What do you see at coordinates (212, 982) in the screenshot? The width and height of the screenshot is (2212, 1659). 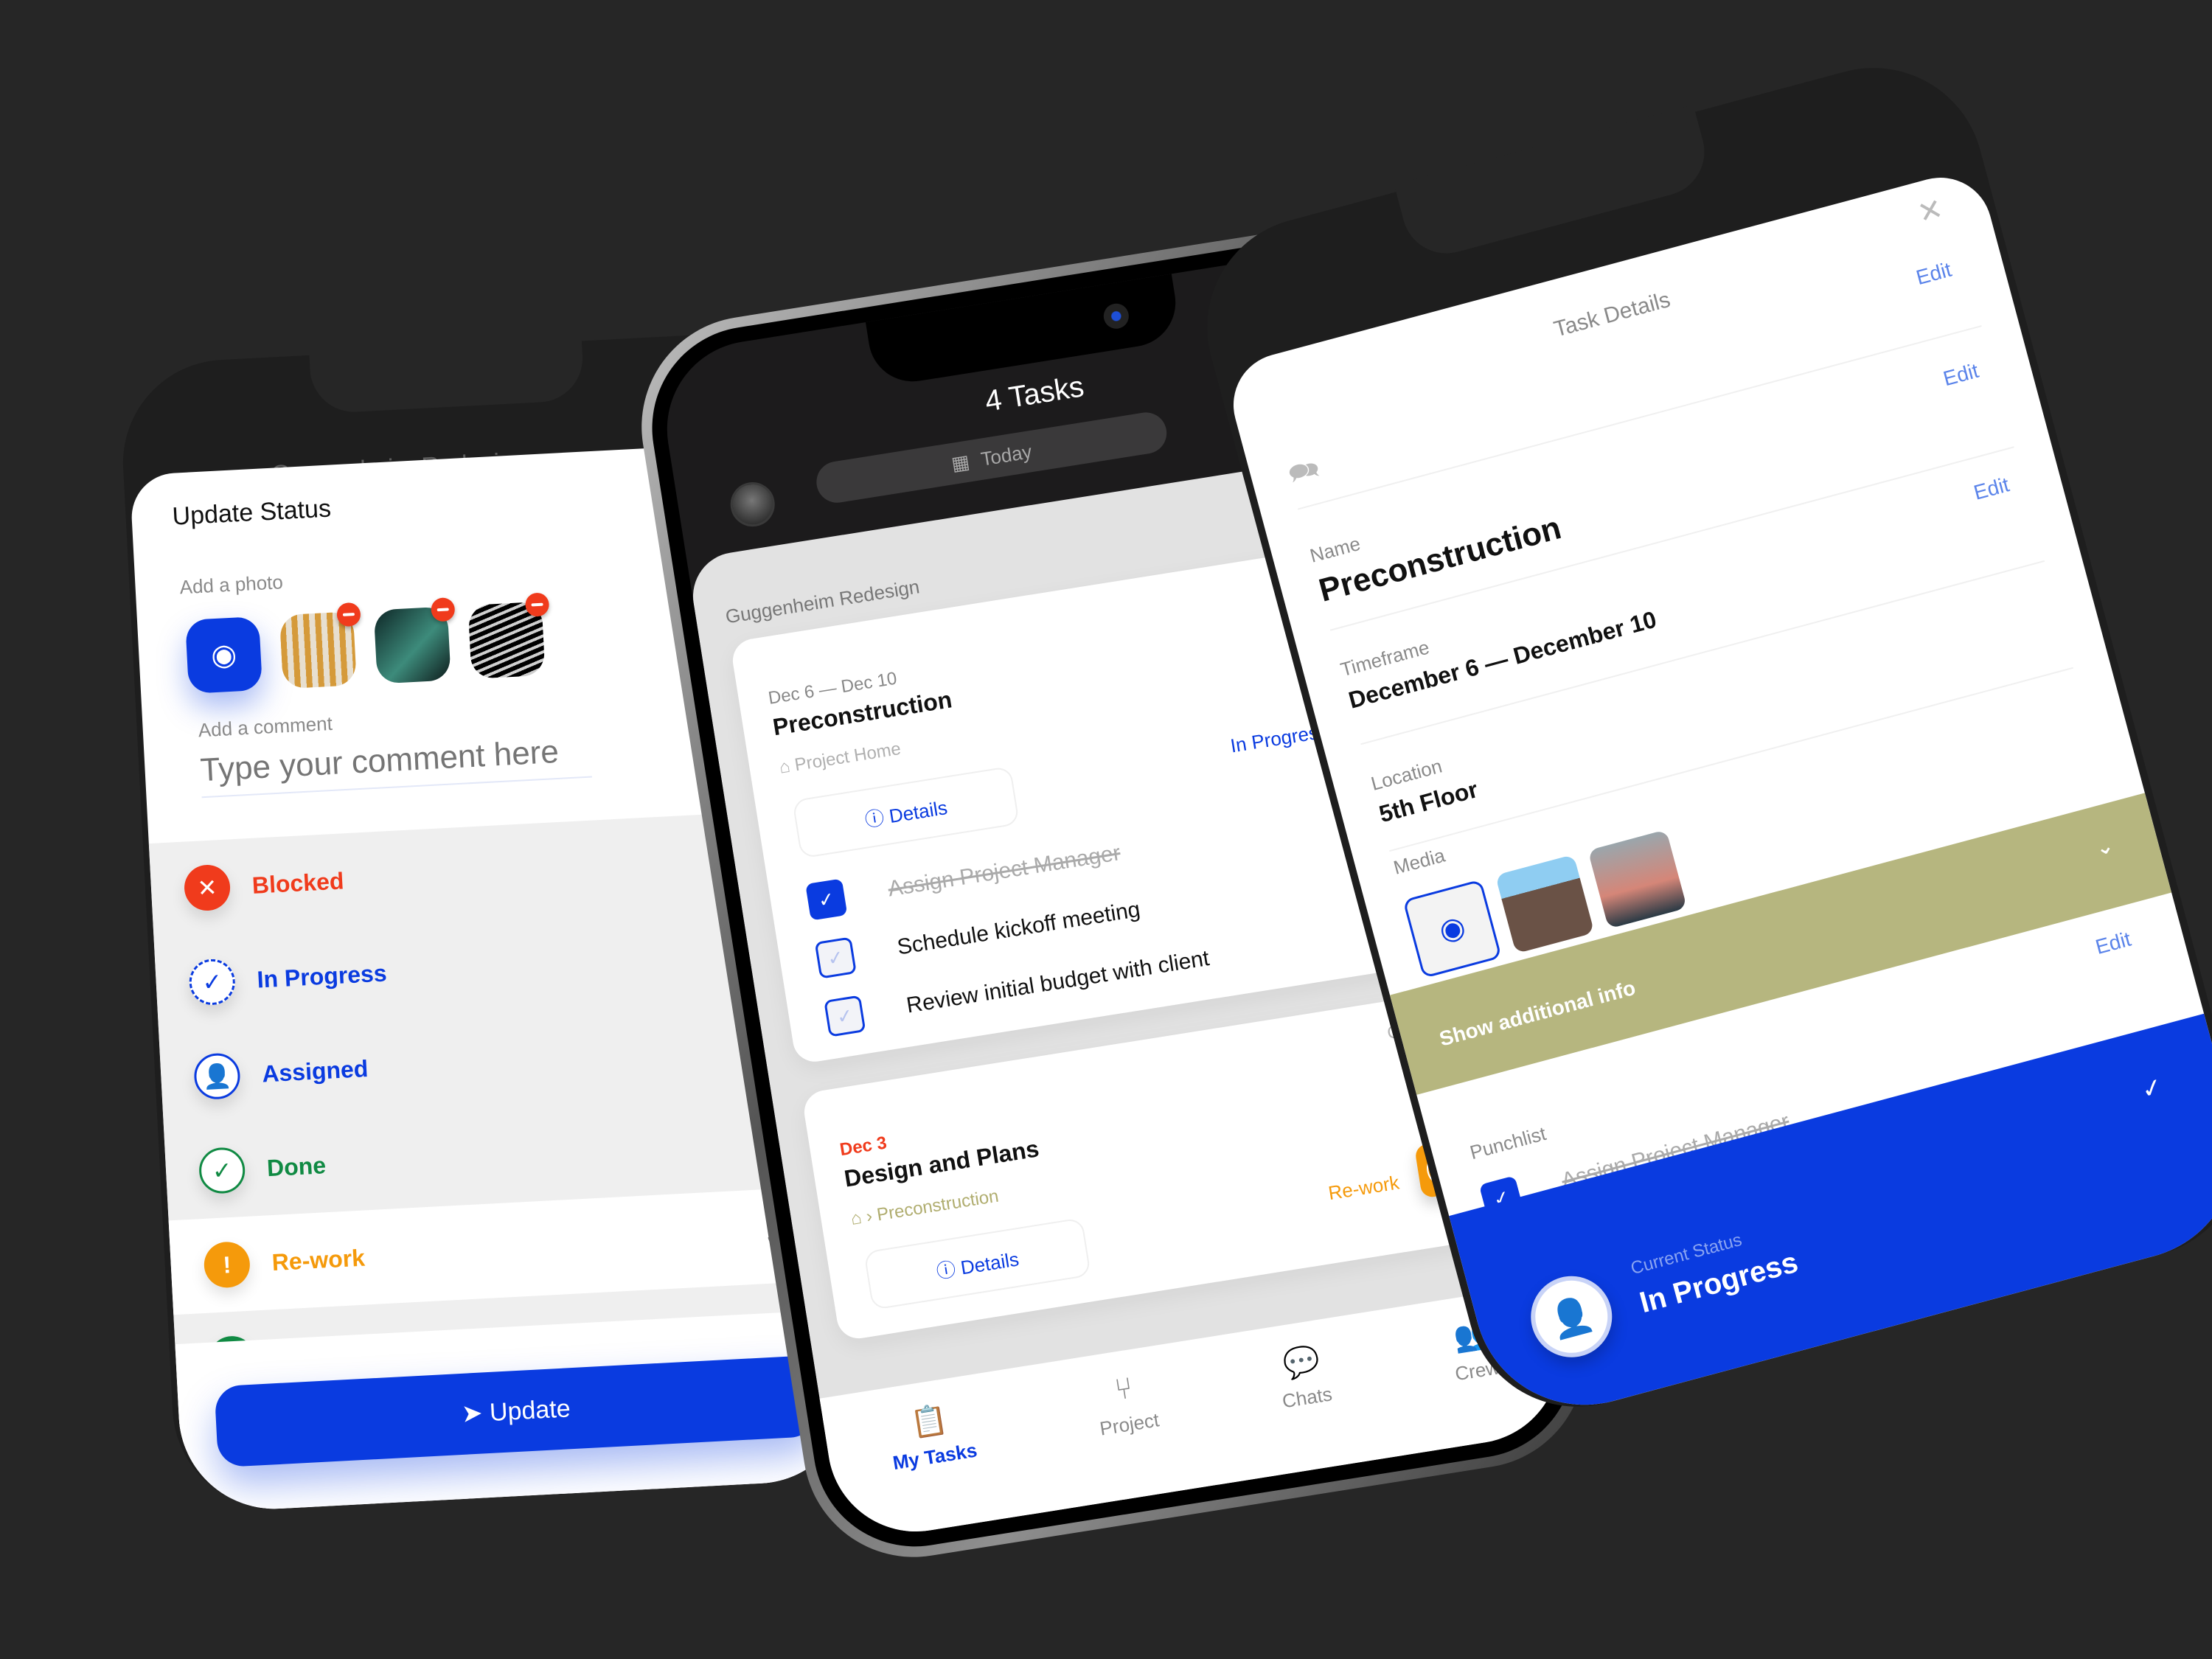 I see `progress-check-icon: ✓` at bounding box center [212, 982].